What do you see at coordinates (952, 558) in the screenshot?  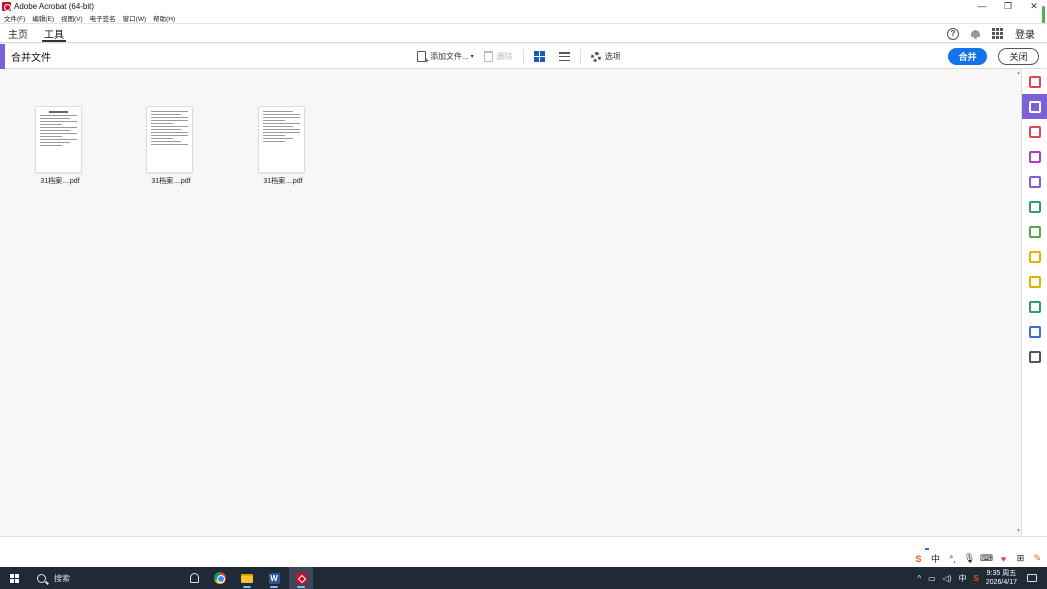 I see `ime-punctuation-icon: °,` at bounding box center [952, 558].